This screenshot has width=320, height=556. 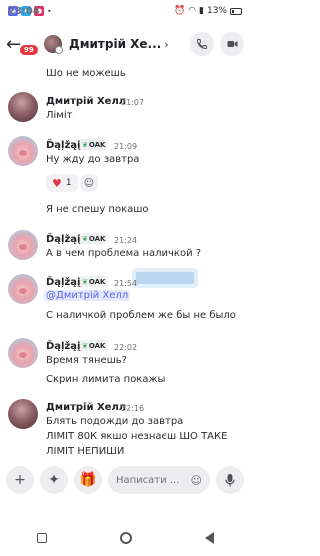 I want to click on message-text: Шо не можешь, so click(x=86, y=73).